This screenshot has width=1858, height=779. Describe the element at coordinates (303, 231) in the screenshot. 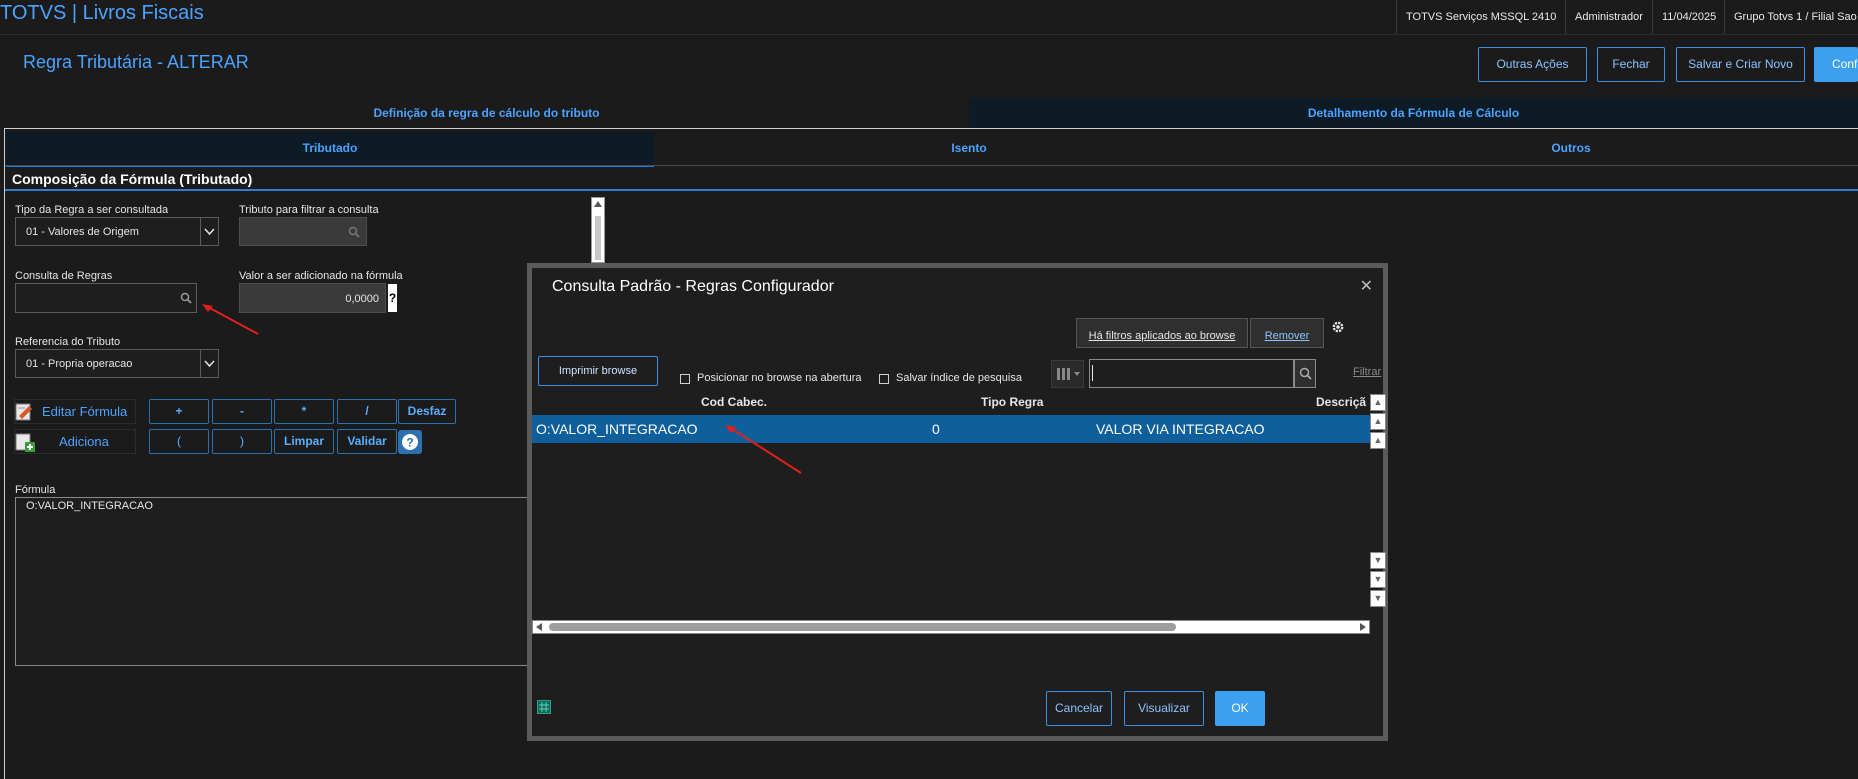

I see `tax-filter-input` at that location.